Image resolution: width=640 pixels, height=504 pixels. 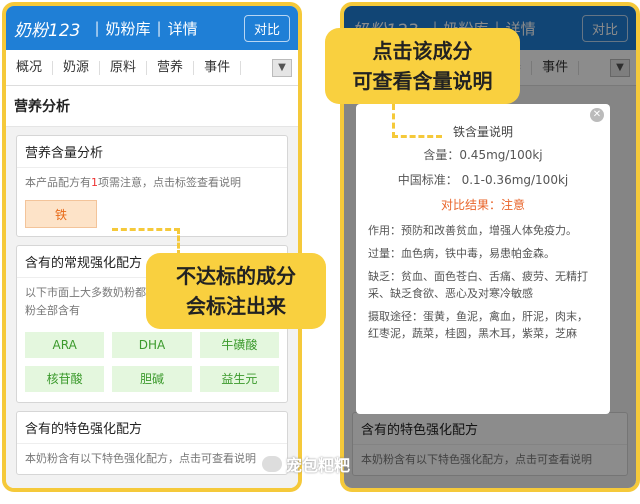 What do you see at coordinates (152, 106) in the screenshot?
I see `section-title: 营养分析` at bounding box center [152, 106].